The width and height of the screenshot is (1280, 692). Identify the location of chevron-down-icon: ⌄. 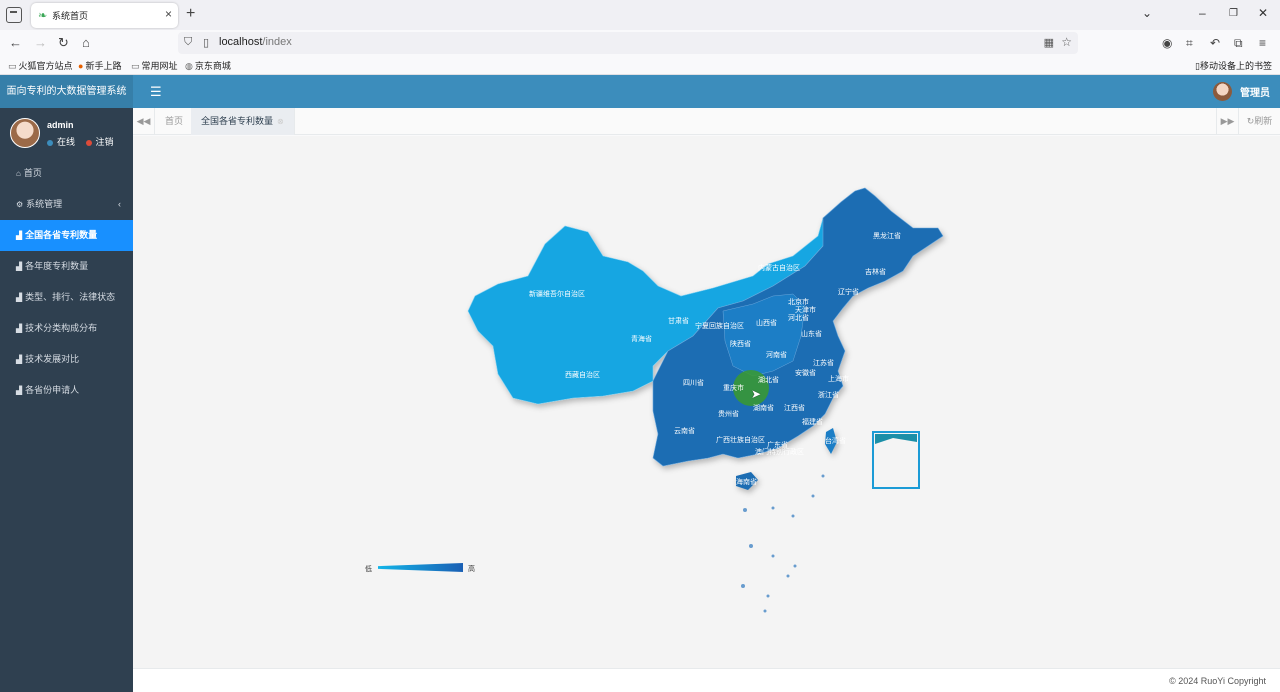
(1147, 13).